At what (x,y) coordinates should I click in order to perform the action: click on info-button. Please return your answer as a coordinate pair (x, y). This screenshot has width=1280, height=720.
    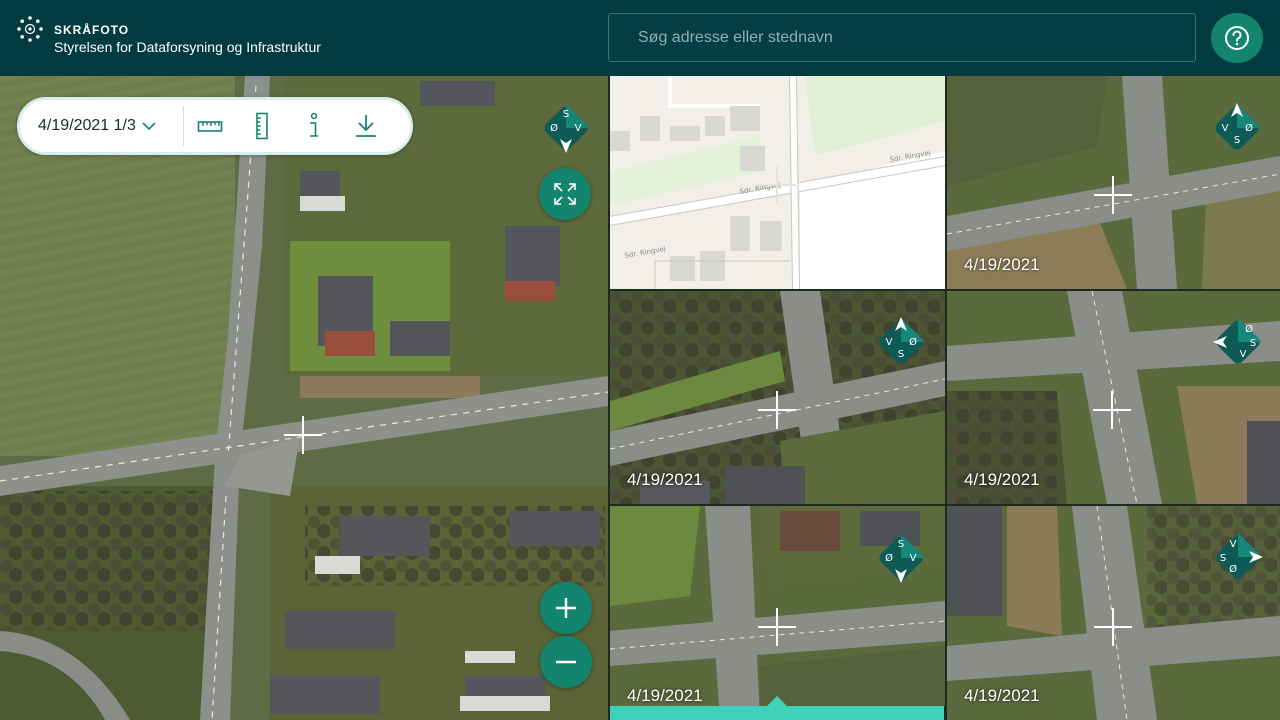
    Looking at the image, I should click on (314, 126).